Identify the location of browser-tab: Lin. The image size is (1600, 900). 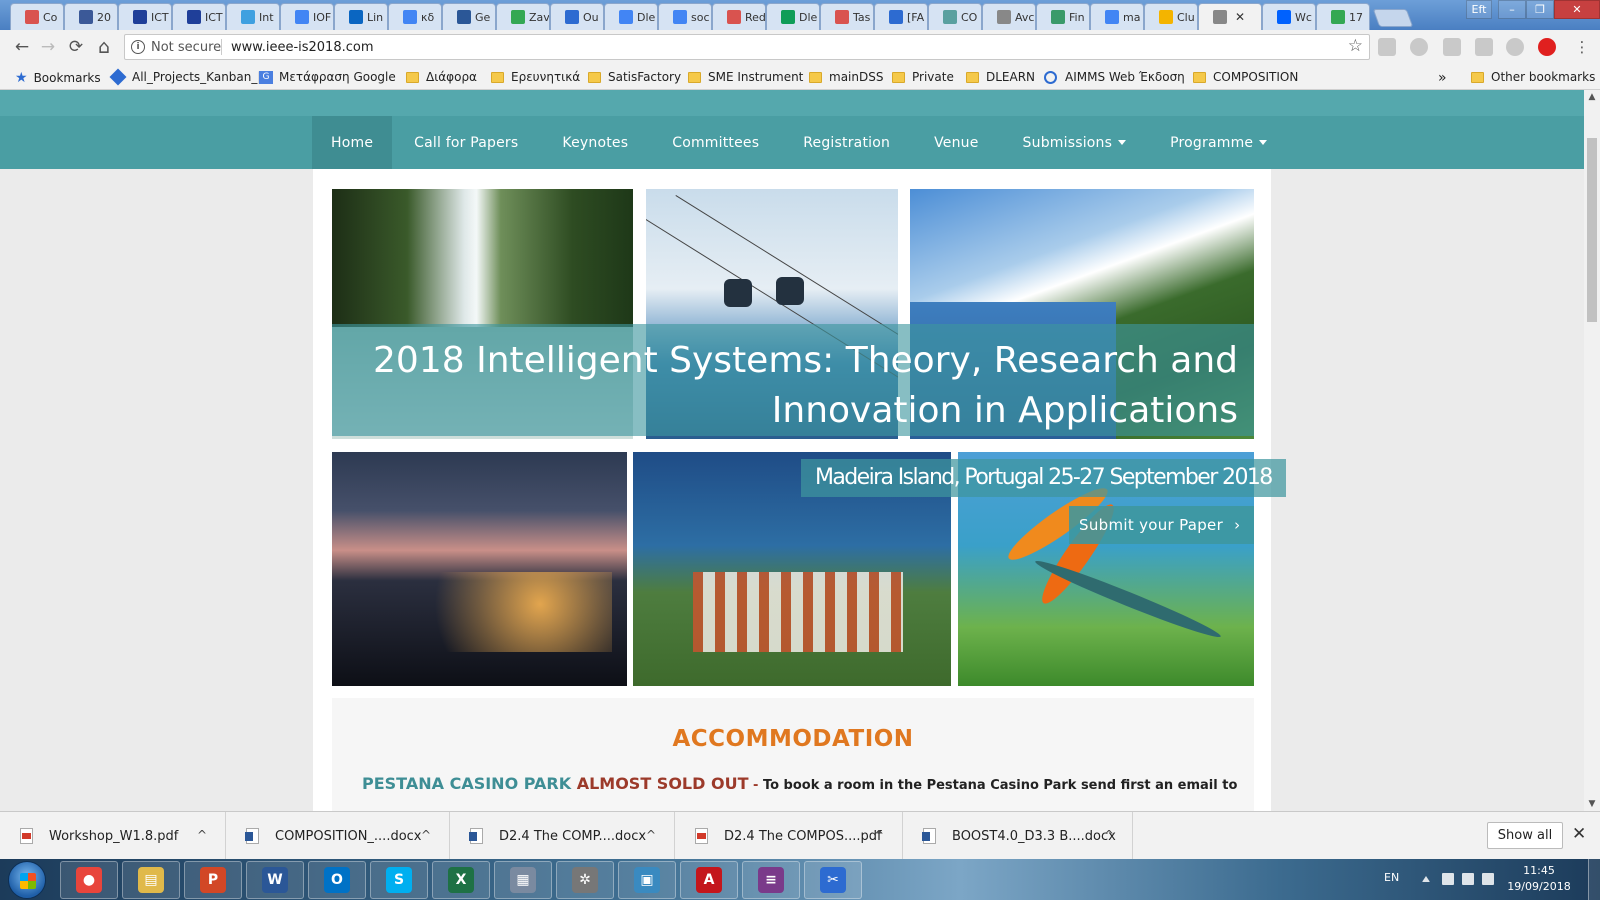
(361, 16).